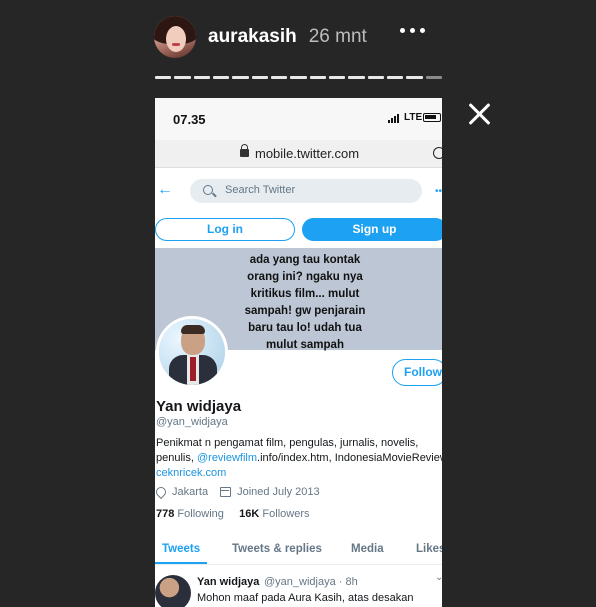 This screenshot has width=596, height=607. What do you see at coordinates (252, 37) in the screenshot?
I see `story-username: aurakasih` at bounding box center [252, 37].